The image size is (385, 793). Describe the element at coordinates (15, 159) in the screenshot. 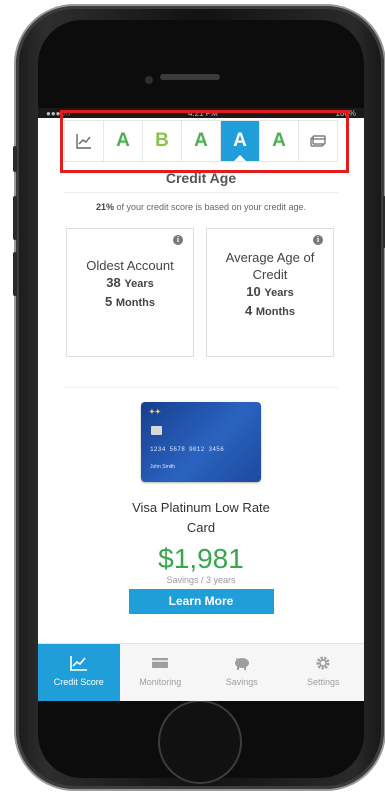

I see `mute-switch` at that location.